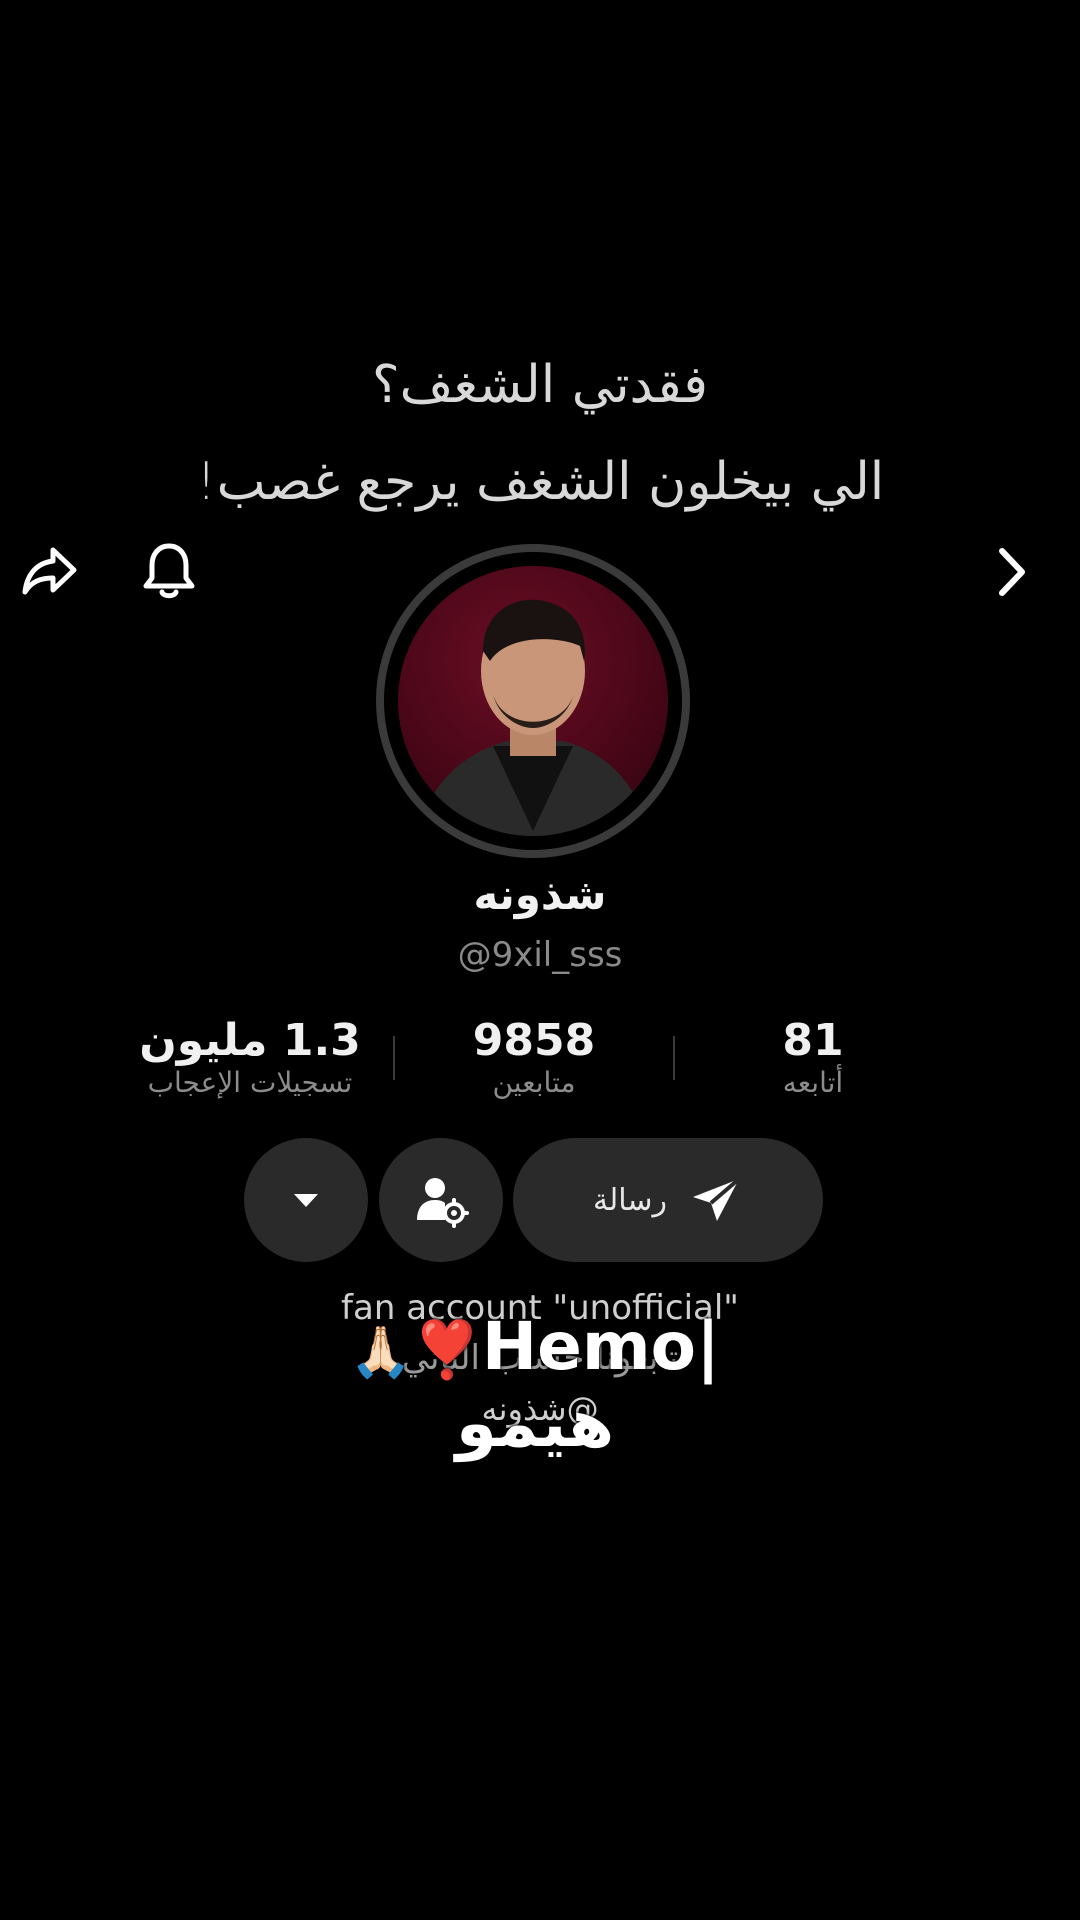  I want to click on stat-value: 9858, so click(534, 1040).